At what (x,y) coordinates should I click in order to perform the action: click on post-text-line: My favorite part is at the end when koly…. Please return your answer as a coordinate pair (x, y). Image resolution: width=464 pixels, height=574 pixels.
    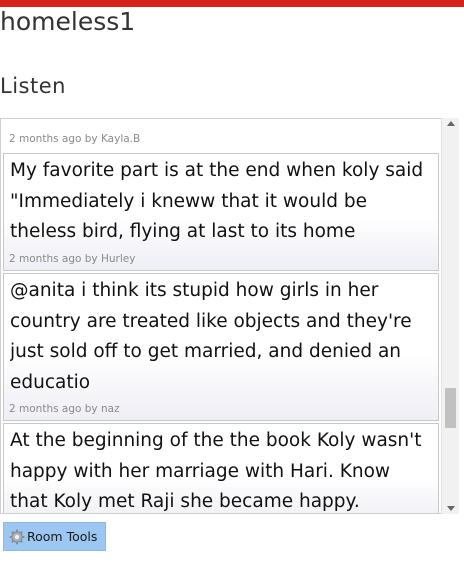
    Looking at the image, I should click on (217, 170).